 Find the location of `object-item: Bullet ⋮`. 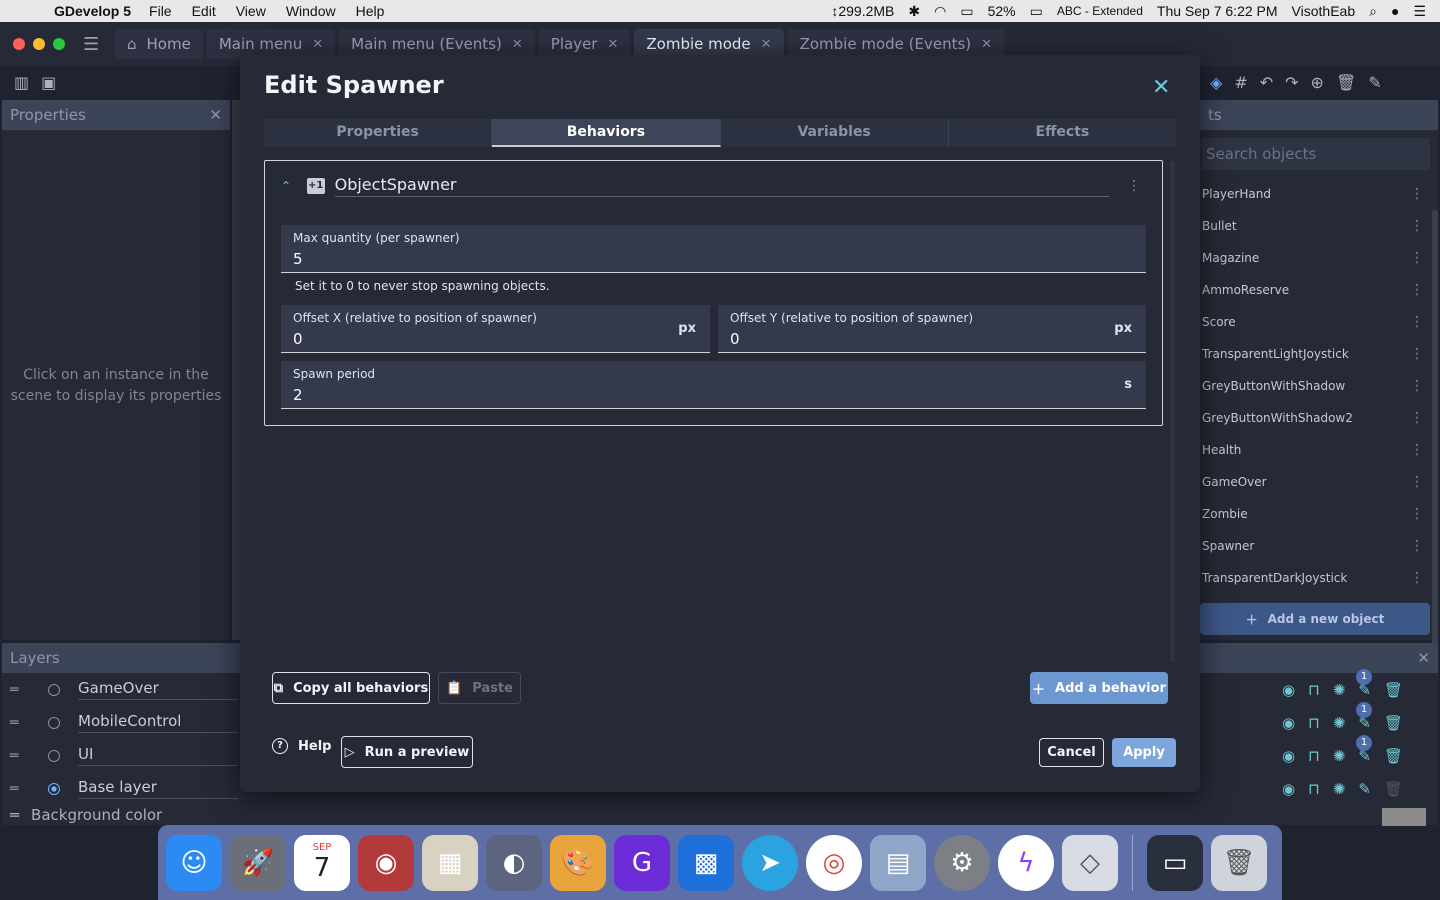

object-item: Bullet ⋮ is located at coordinates (1313, 226).